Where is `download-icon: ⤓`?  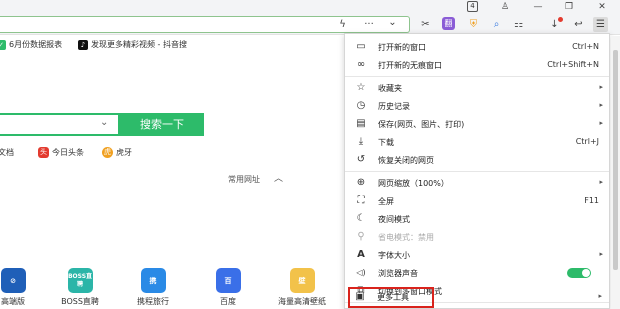
download-icon: ⤓ is located at coordinates (361, 141).